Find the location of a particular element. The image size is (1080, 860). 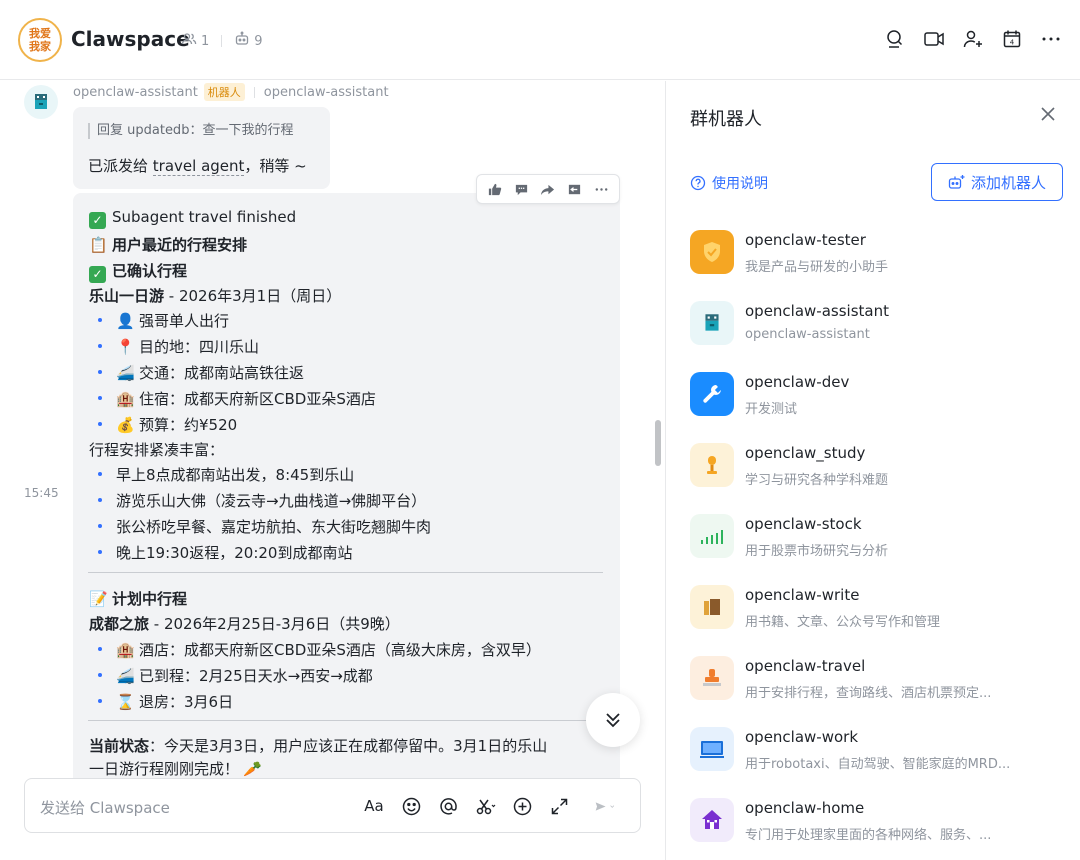

robot-icon is located at coordinates (712, 323).